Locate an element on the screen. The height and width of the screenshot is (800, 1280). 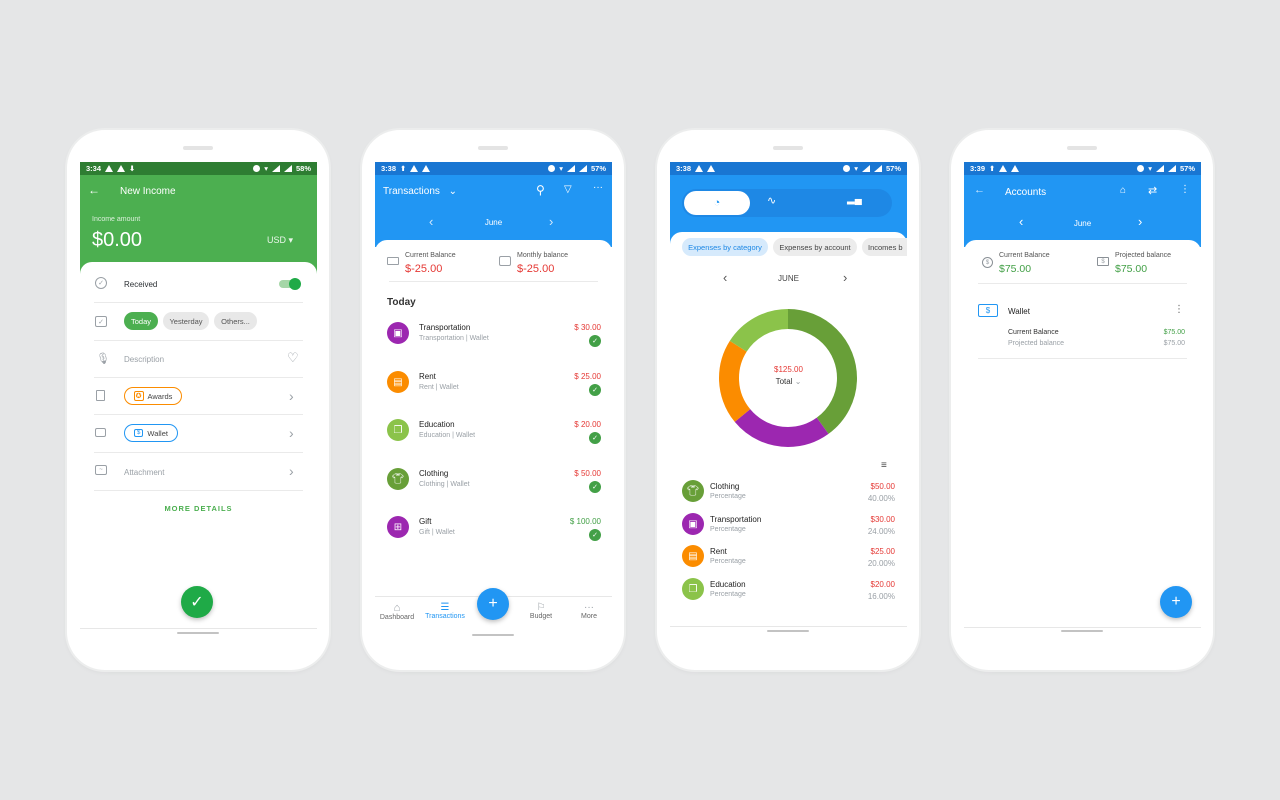
current-balance-label: Current Balance is located at coordinates (1024, 255).